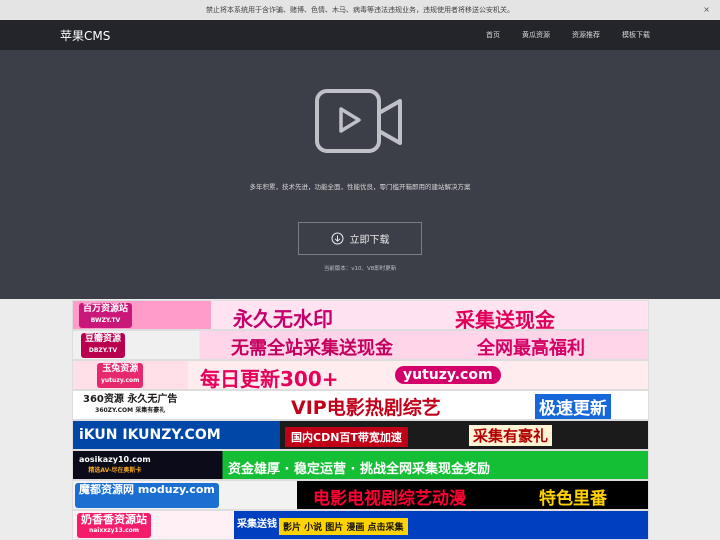  What do you see at coordinates (505, 319) in the screenshot?
I see `banner-extra: 采集送现金` at bounding box center [505, 319].